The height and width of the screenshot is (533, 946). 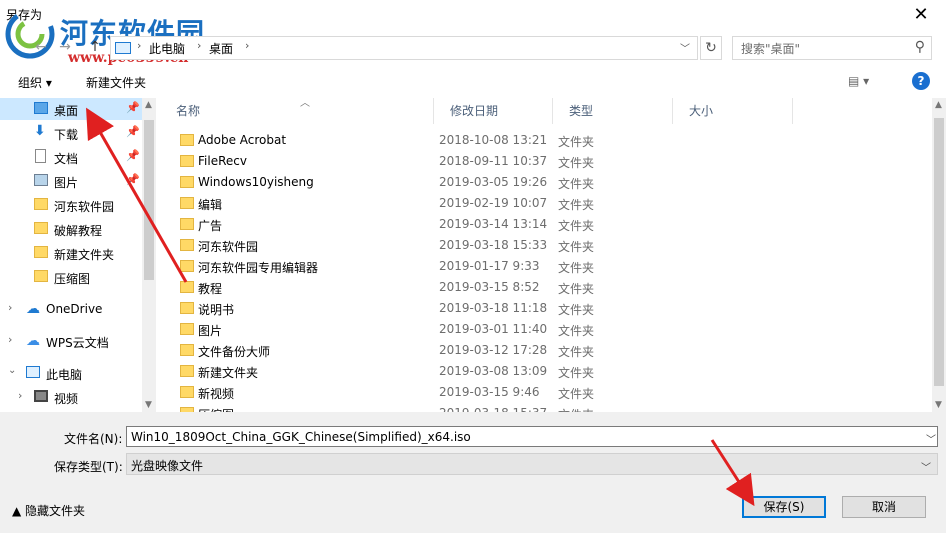 I want to click on sidebar-item-compressed: 压缩图, so click(x=71, y=277).